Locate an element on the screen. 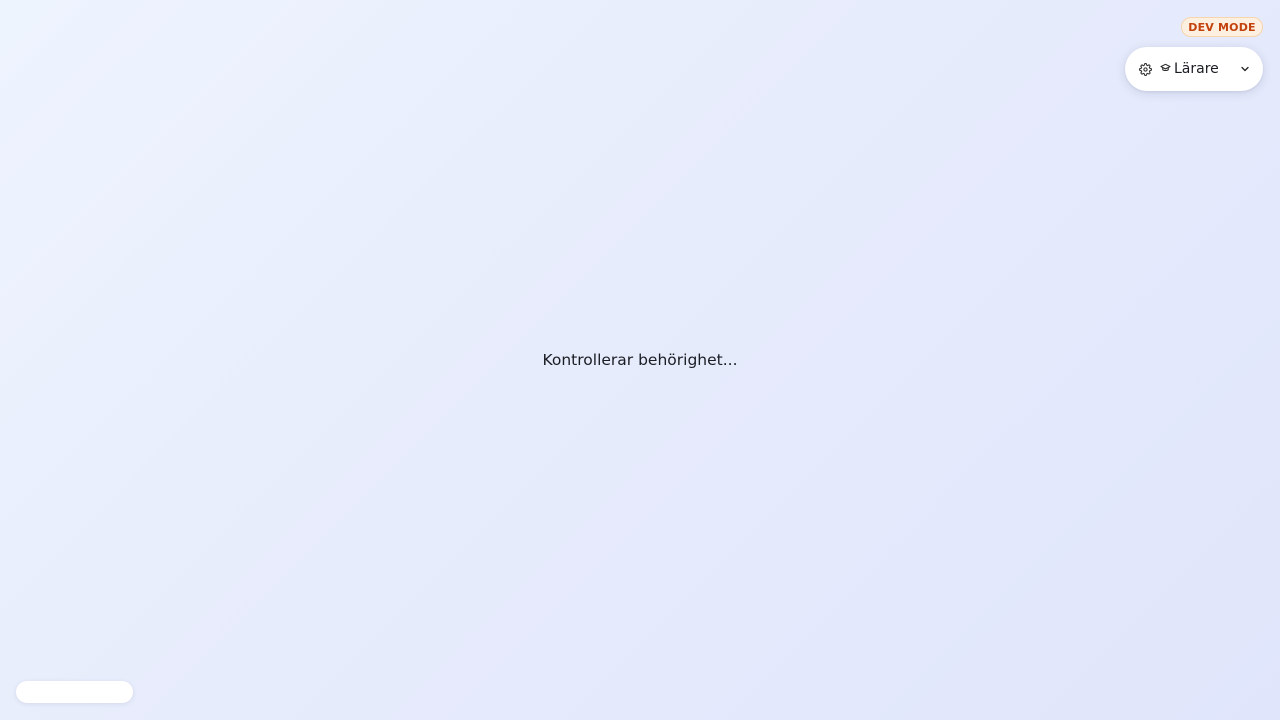  gear-icon is located at coordinates (1145, 69).